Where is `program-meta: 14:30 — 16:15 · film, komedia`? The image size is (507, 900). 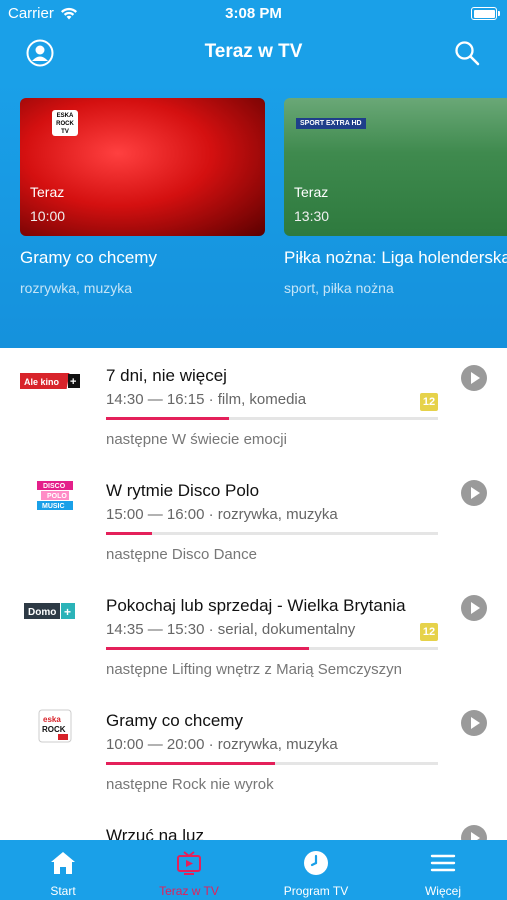
program-meta: 14:30 — 16:15 · film, komedia is located at coordinates (206, 399).